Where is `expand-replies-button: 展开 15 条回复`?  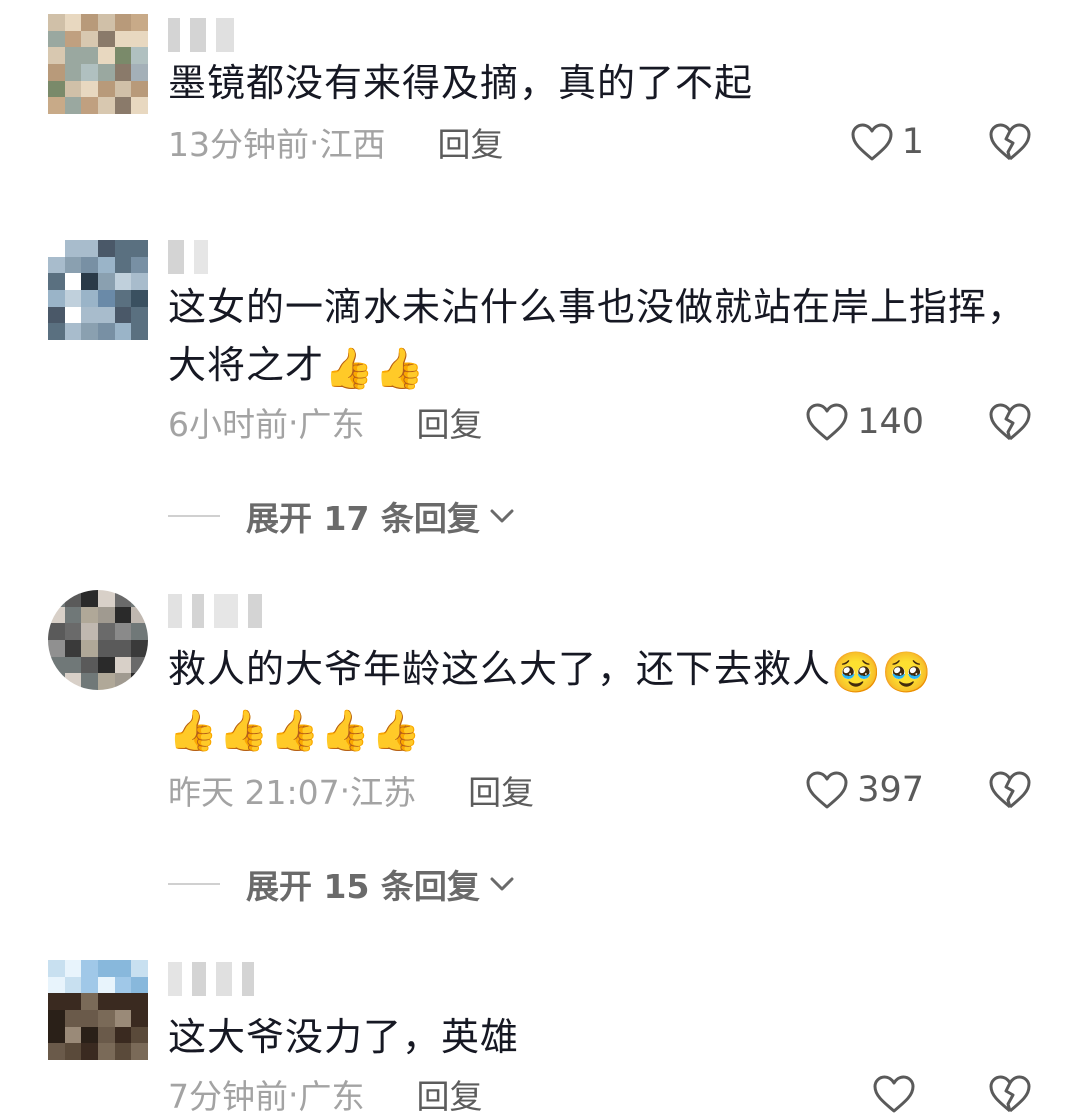 expand-replies-button: 展开 15 条回复 is located at coordinates (342, 884).